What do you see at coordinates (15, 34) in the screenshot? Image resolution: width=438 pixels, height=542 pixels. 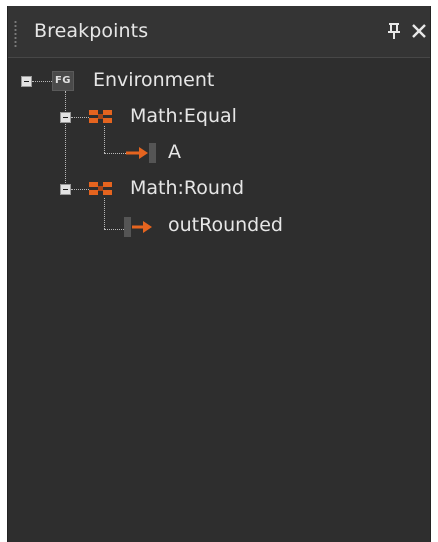 I see `drag-grip-icon` at bounding box center [15, 34].